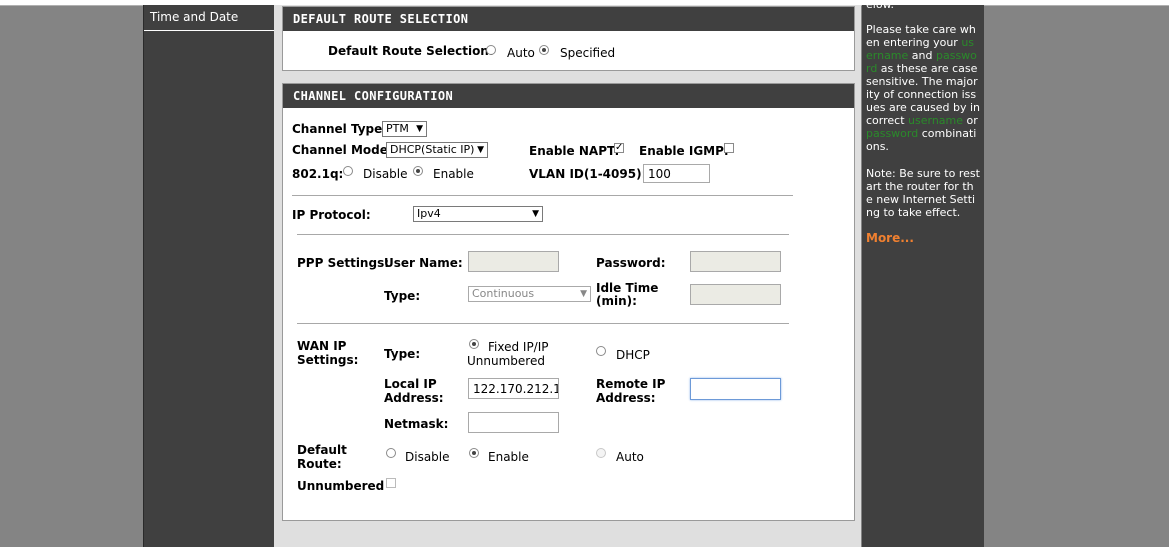 This screenshot has height=547, width=1169. What do you see at coordinates (474, 344) in the screenshot?
I see `wan-fixed-ip-radio` at bounding box center [474, 344].